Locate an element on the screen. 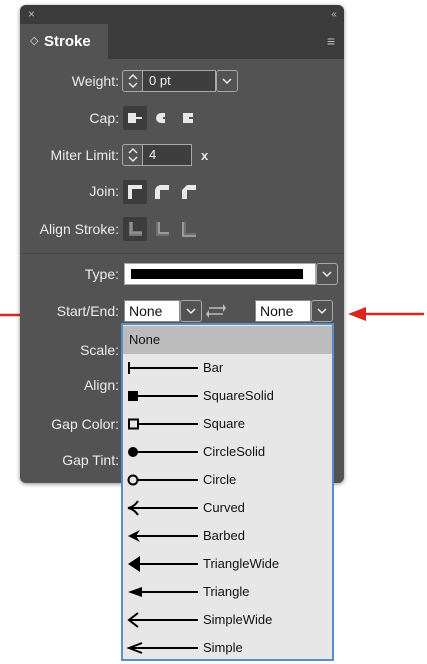 The image size is (427, 664). square-end-icon is located at coordinates (163, 424).